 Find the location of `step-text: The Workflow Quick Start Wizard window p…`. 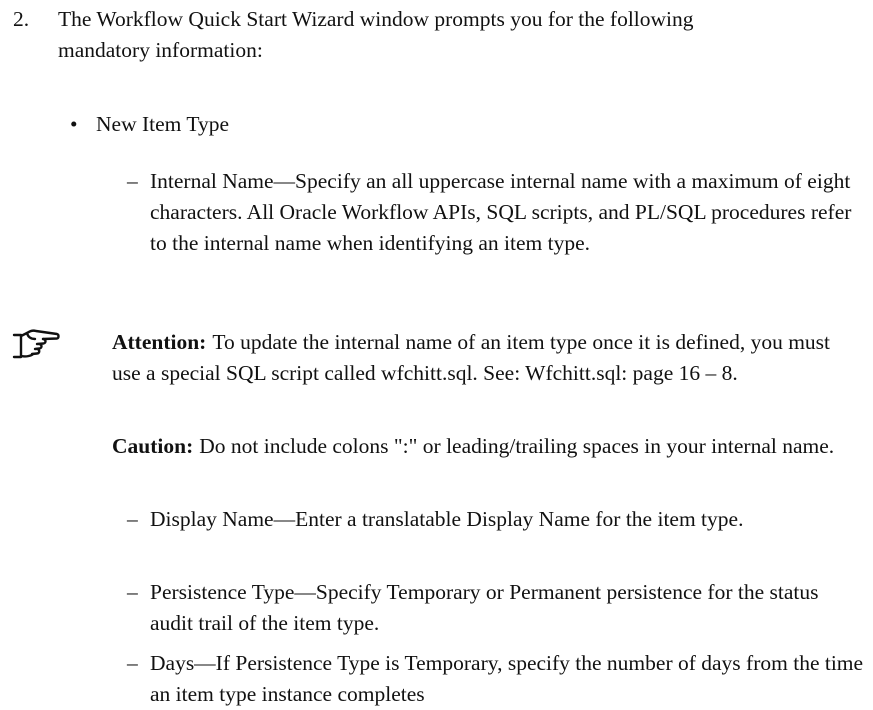

step-text: The Workflow Quick Start Wizard window p… is located at coordinates (376, 34).